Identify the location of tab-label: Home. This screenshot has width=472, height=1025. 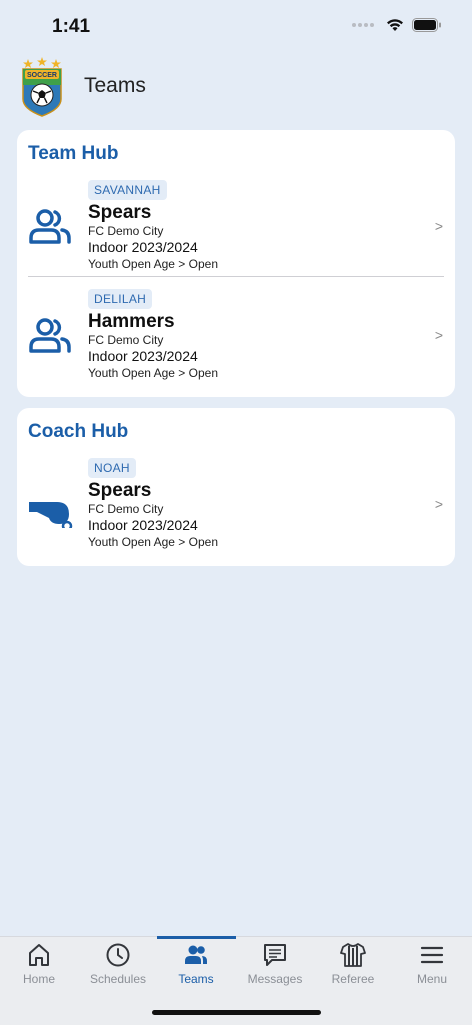
(38, 979).